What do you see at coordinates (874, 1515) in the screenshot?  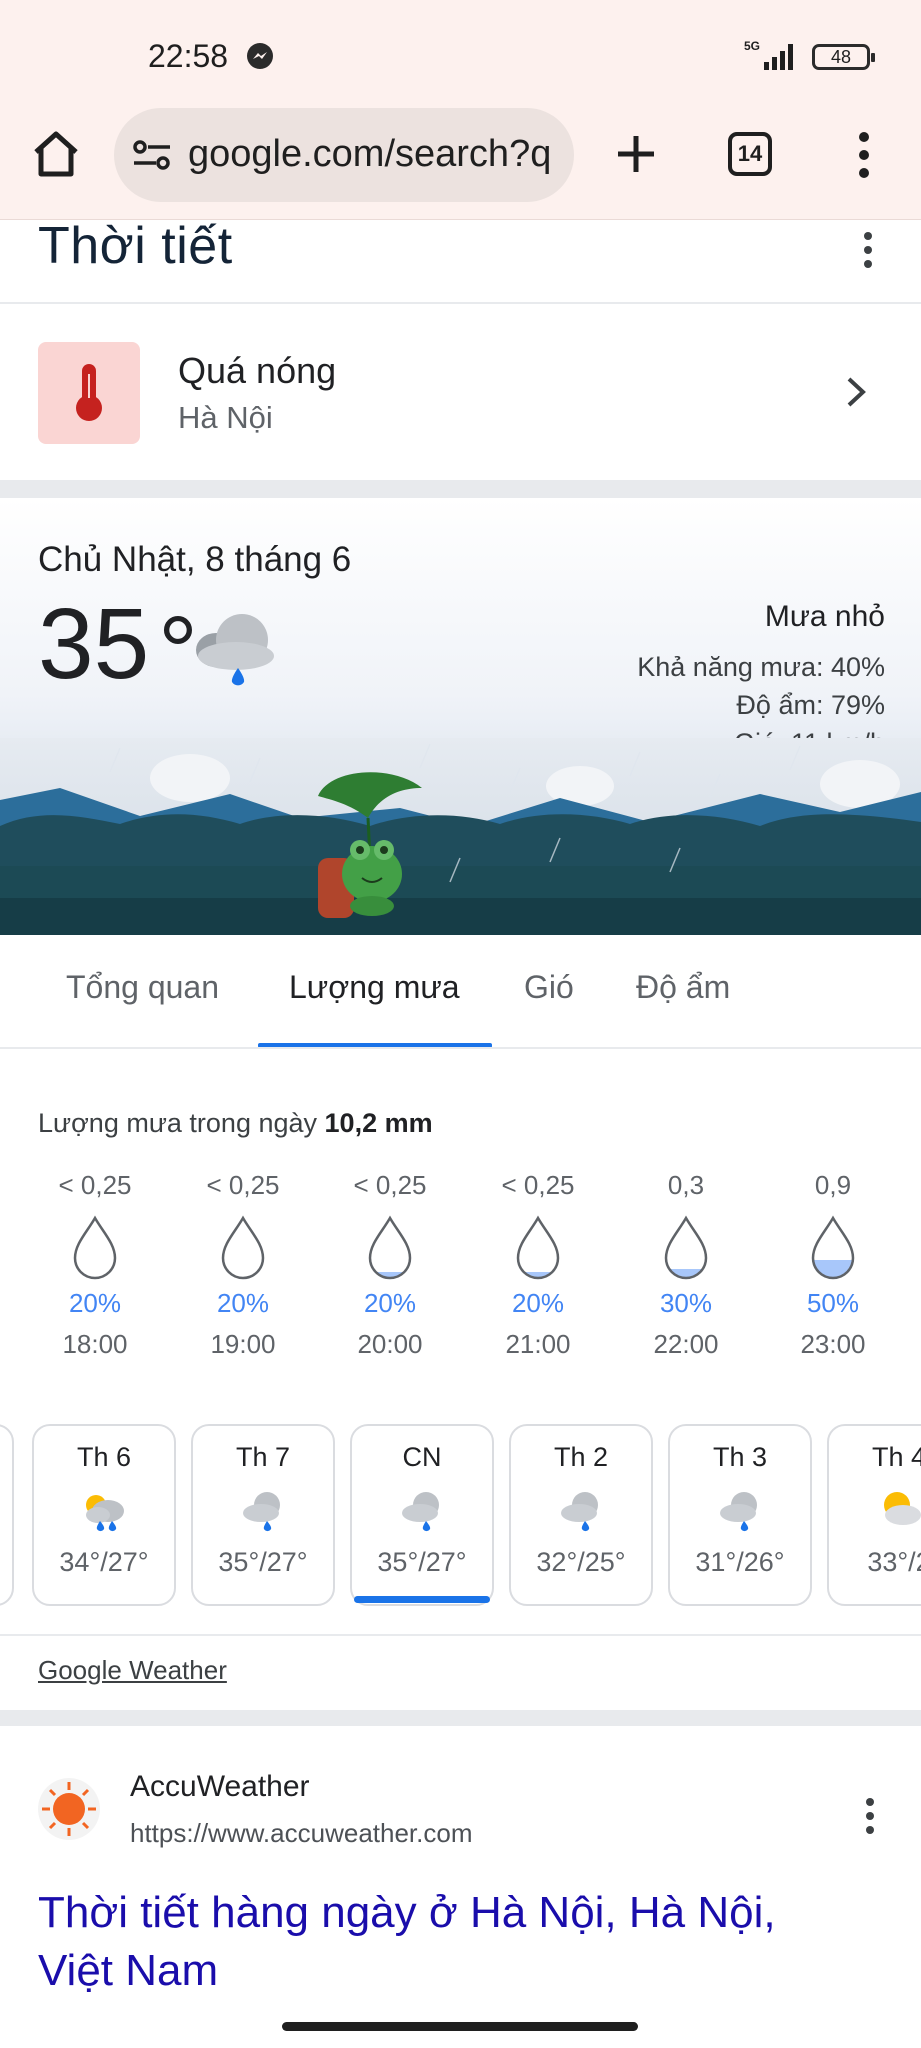 I see `day-card-partial: Th 4 33°/2` at bounding box center [874, 1515].